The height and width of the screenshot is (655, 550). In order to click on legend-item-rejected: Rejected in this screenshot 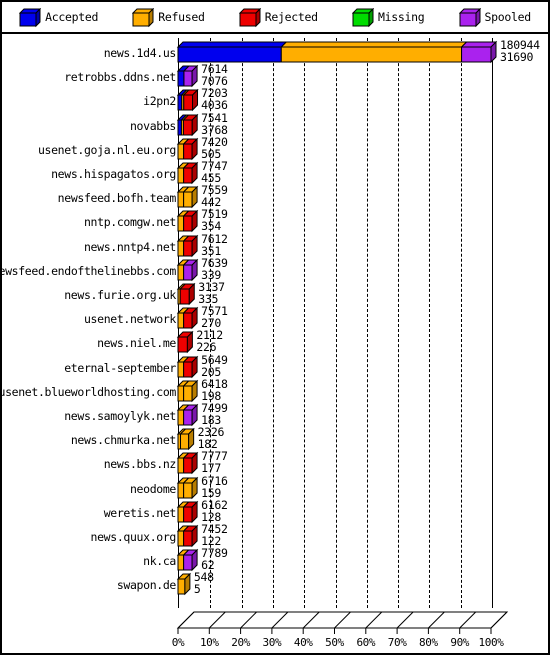, I will do `click(278, 17)`.